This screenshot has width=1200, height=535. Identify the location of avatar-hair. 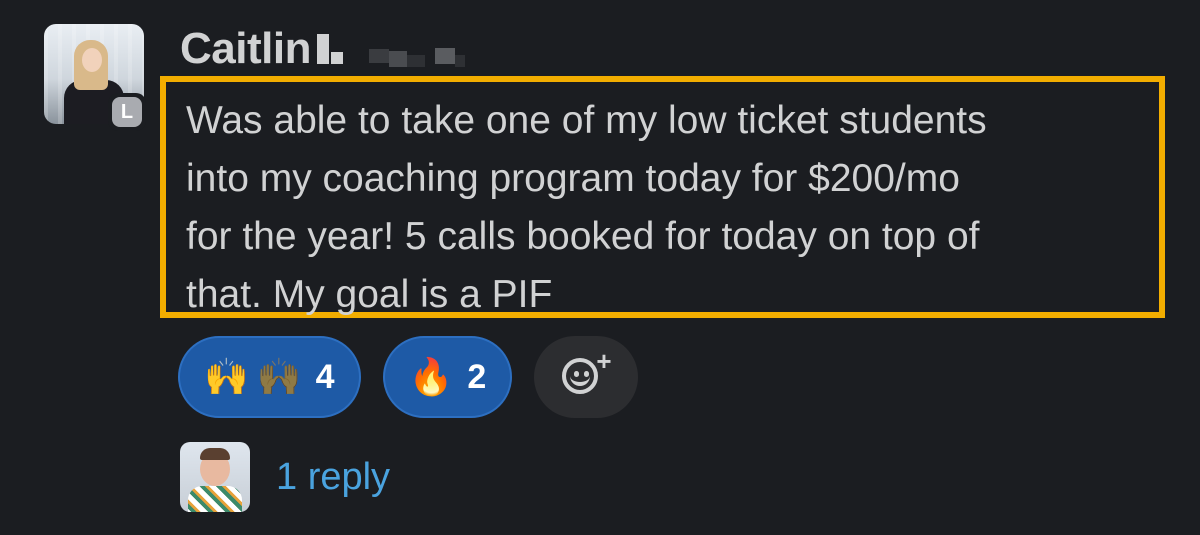
(215, 454).